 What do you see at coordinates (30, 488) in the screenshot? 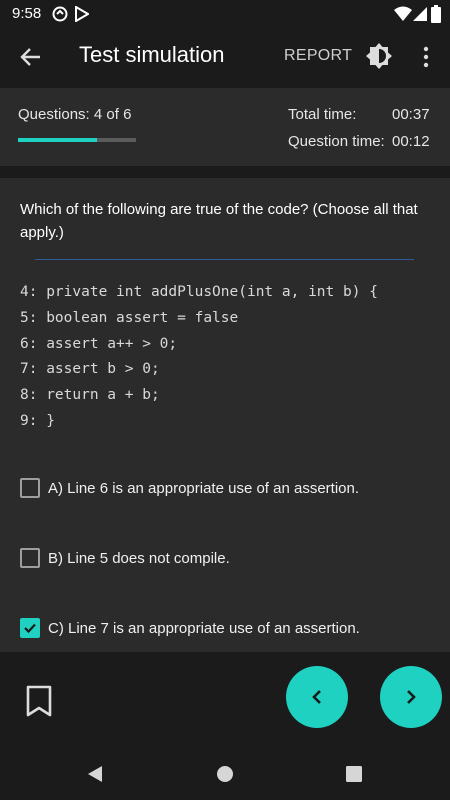
I see `checkbox-a` at bounding box center [30, 488].